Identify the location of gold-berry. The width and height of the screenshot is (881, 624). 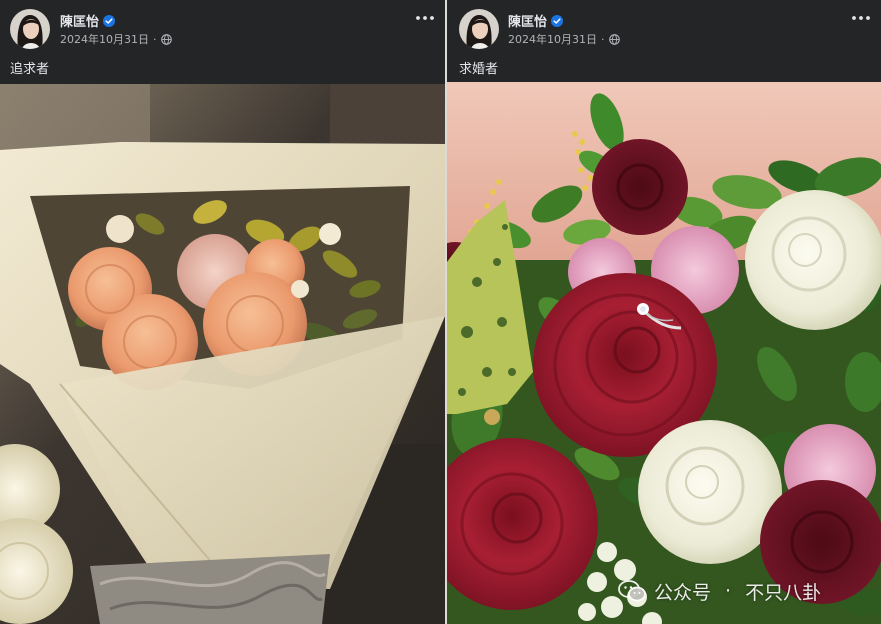
(492, 417).